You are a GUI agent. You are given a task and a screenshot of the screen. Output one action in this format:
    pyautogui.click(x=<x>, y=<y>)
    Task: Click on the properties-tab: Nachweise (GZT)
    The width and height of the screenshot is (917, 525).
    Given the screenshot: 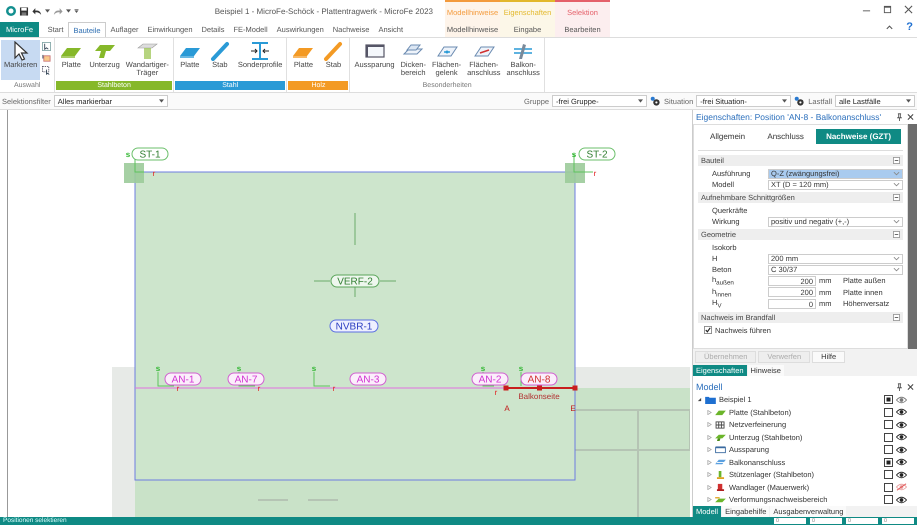 What is the action you would take?
    pyautogui.click(x=858, y=136)
    